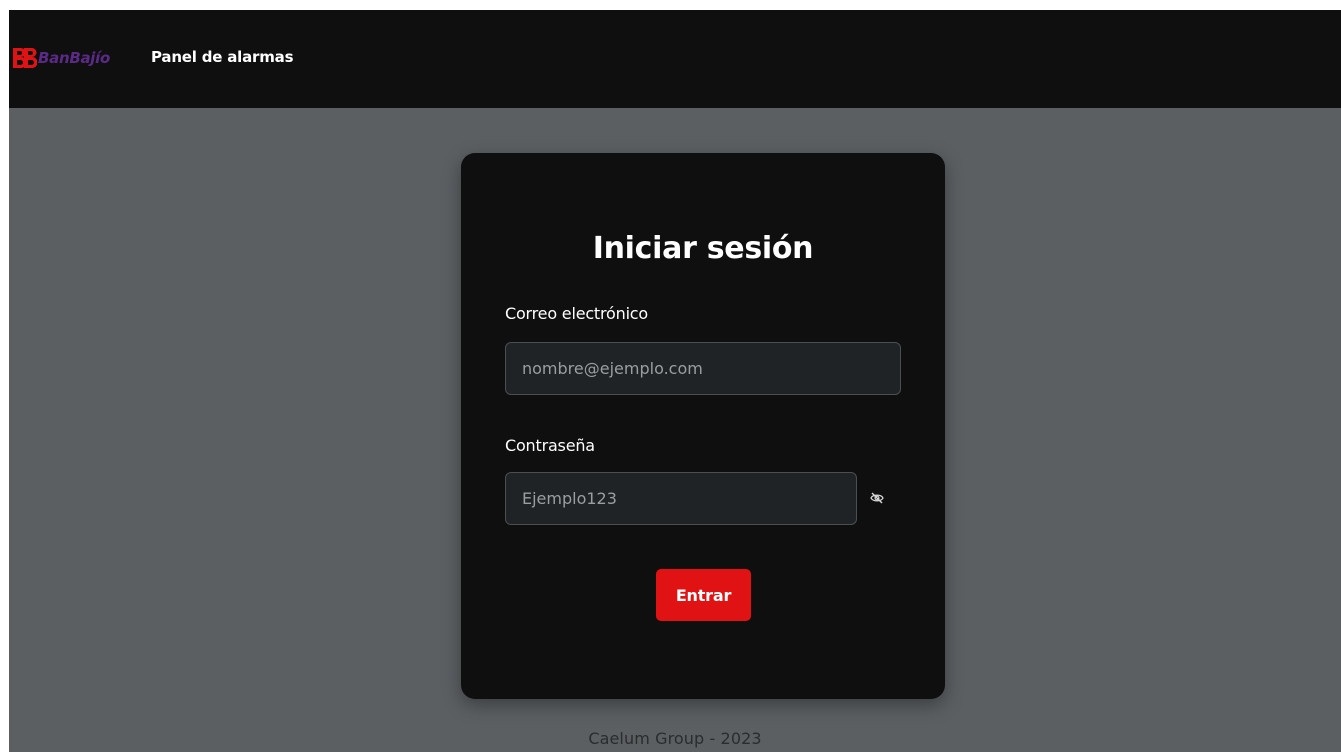  What do you see at coordinates (74, 58) in the screenshot?
I see `brand-name: BanBajío` at bounding box center [74, 58].